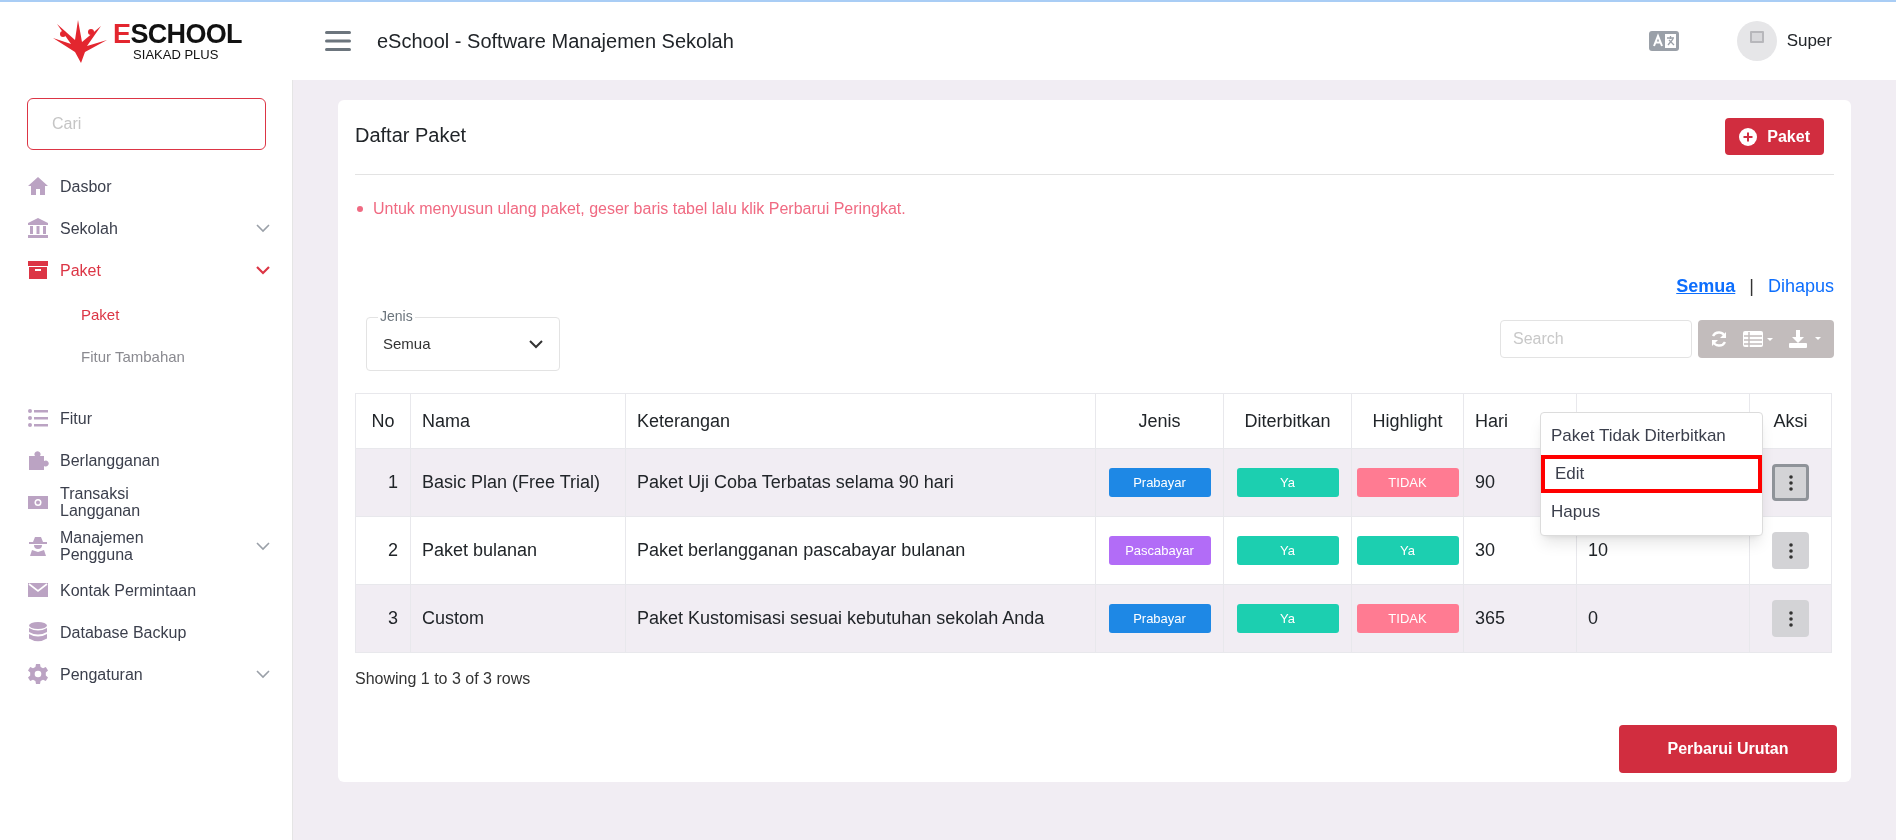 Image resolution: width=1896 pixels, height=840 pixels. What do you see at coordinates (1651, 436) in the screenshot?
I see `menu-item: Paket Tidak Diterbitkan` at bounding box center [1651, 436].